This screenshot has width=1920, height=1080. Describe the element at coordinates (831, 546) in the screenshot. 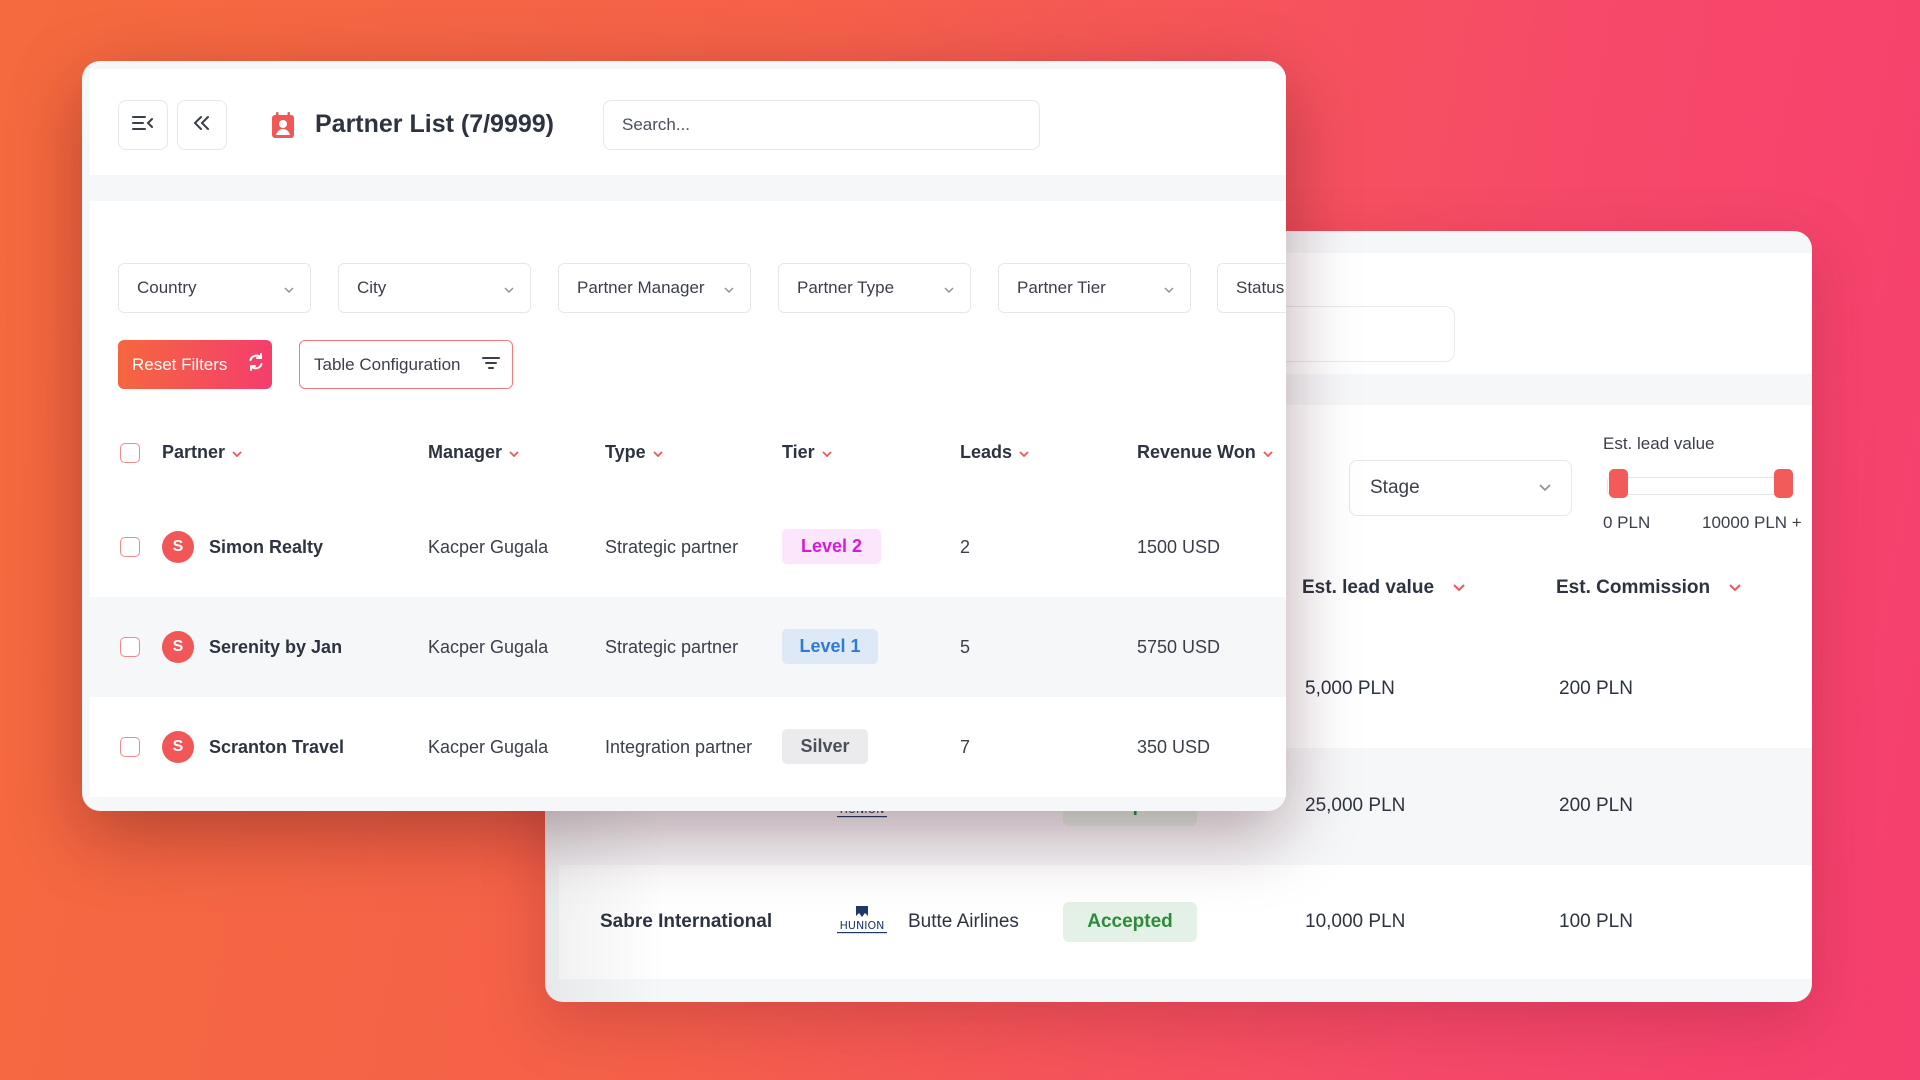

I see `tier-badge: Level 2` at that location.